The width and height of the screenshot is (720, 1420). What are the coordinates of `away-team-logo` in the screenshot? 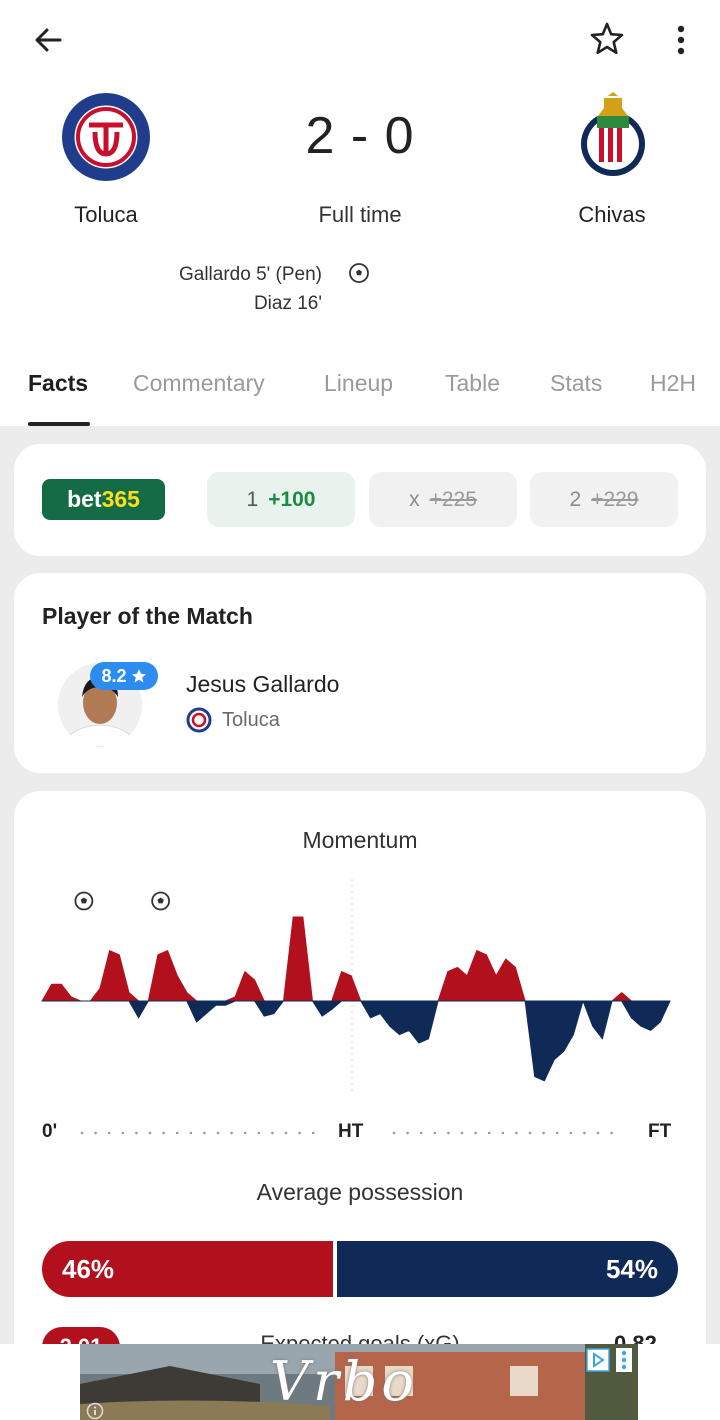 It's located at (613, 137).